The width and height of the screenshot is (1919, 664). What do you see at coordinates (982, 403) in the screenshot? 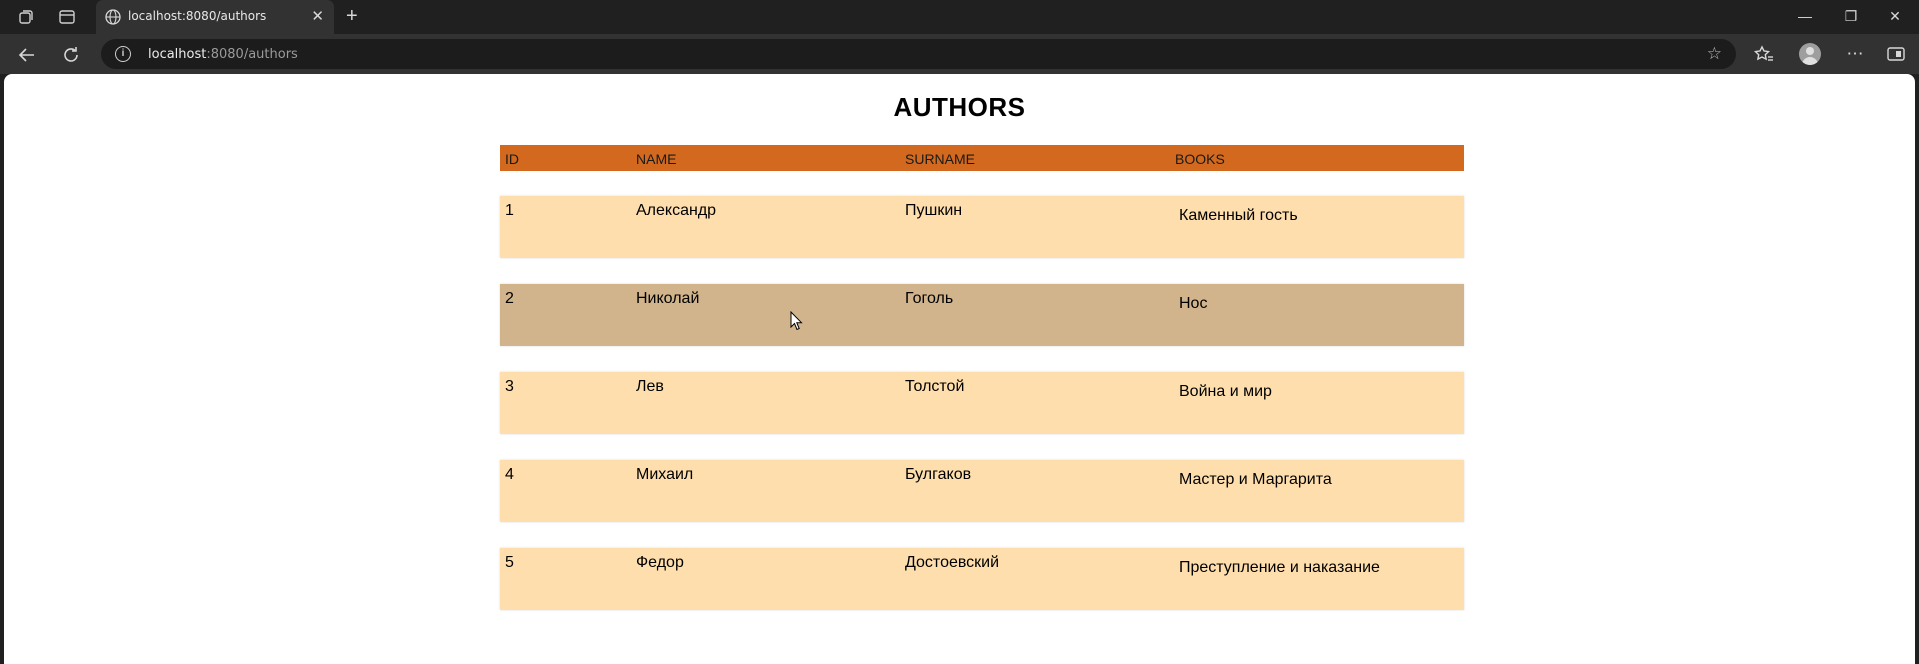
I see `table-row: 3 Лев Толстой Война и мир` at bounding box center [982, 403].